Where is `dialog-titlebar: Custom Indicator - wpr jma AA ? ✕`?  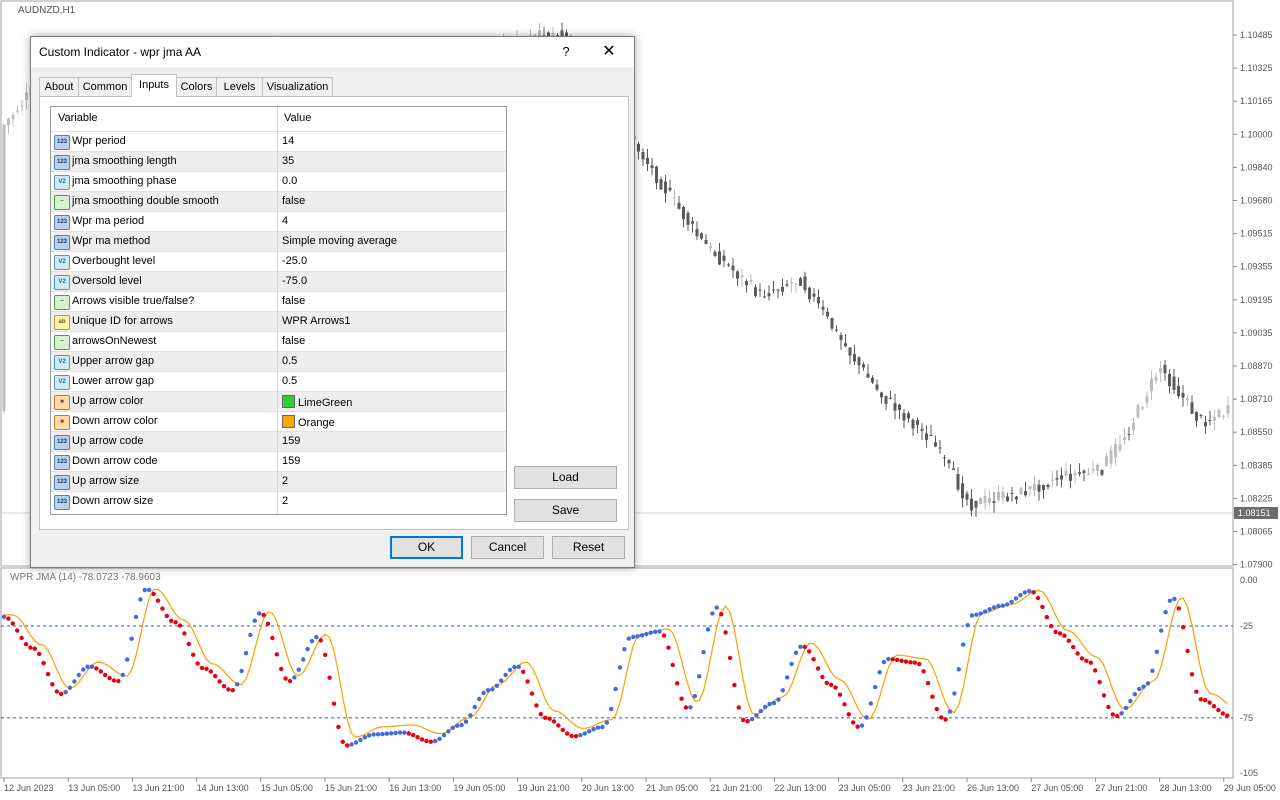 dialog-titlebar: Custom Indicator - wpr jma AA ? ✕ is located at coordinates (332, 52).